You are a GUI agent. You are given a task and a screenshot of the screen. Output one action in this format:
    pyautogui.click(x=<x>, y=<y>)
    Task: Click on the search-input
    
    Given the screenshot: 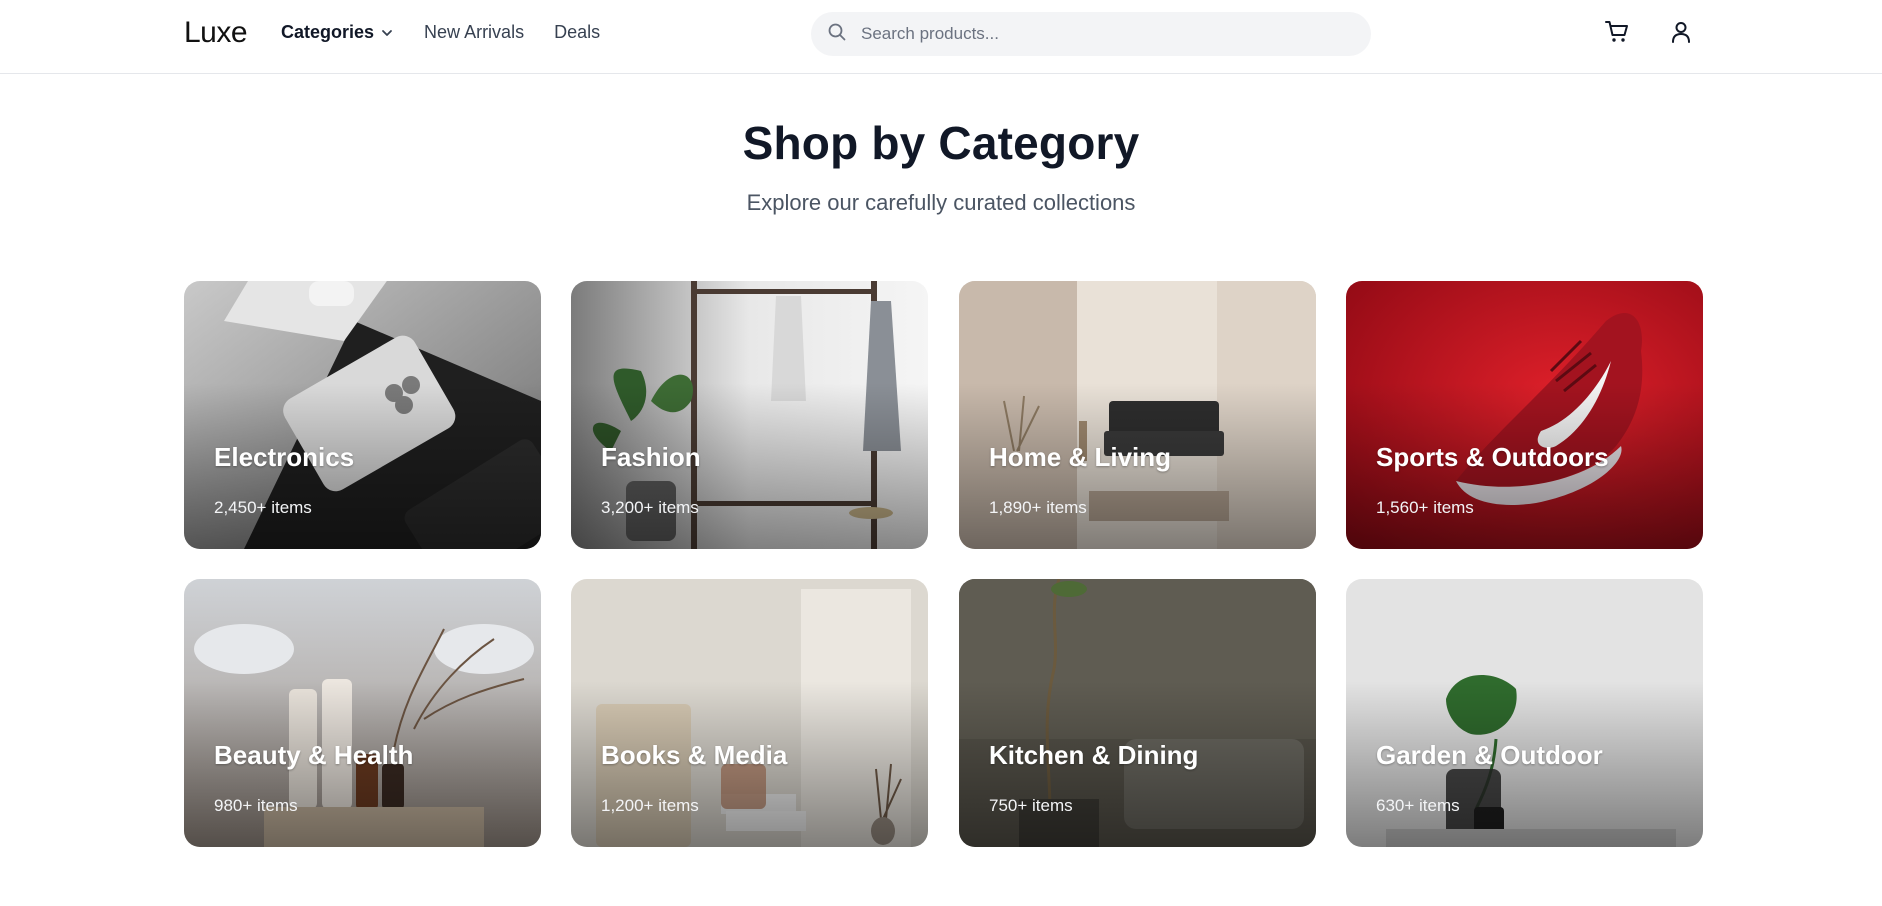 What is the action you would take?
    pyautogui.click(x=1101, y=34)
    